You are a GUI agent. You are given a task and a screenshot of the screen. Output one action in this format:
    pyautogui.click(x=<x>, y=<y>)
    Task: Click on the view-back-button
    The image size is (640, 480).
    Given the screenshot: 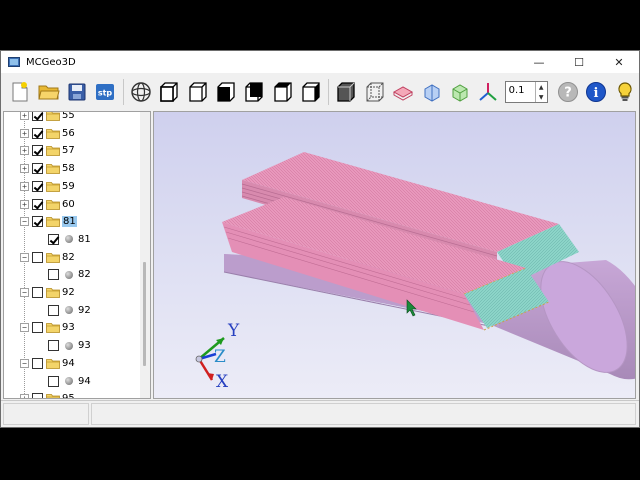 What is the action you would take?
    pyautogui.click(x=197, y=92)
    